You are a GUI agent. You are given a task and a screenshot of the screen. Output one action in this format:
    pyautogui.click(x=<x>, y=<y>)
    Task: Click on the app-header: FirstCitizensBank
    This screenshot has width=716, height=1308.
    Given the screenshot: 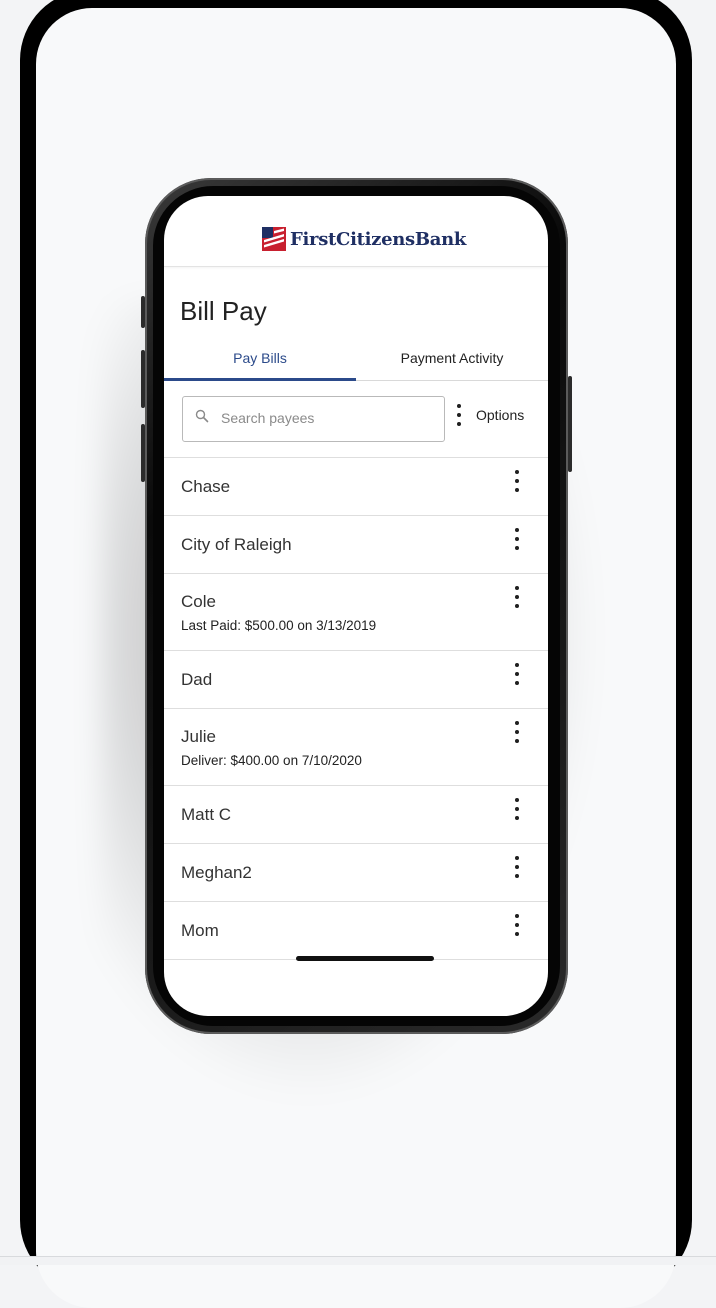 What is the action you would take?
    pyautogui.click(x=356, y=231)
    